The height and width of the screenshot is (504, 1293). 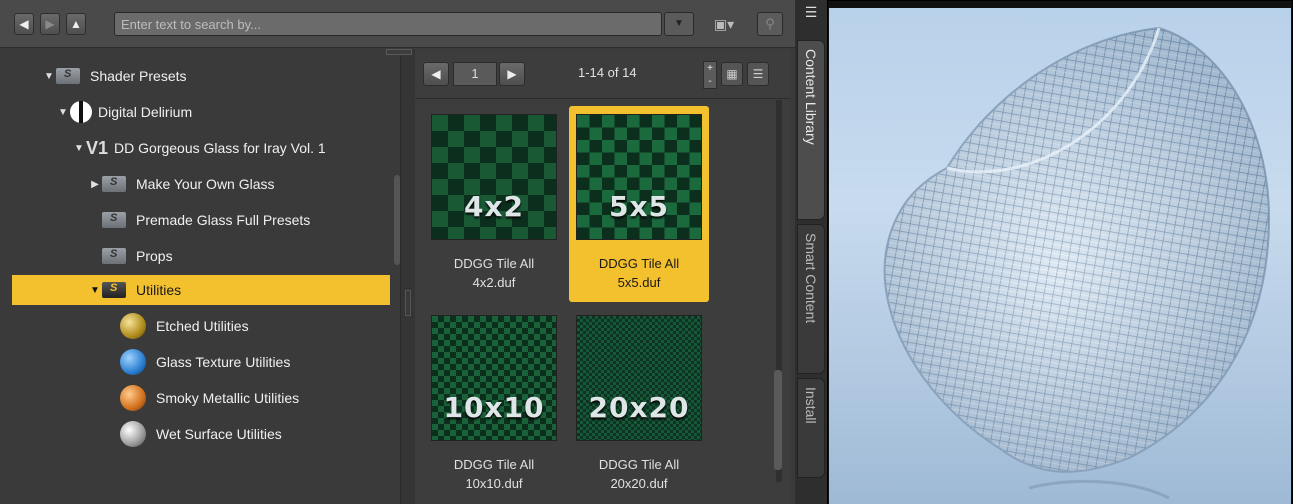 What do you see at coordinates (388, 24) in the screenshot?
I see `search-input` at bounding box center [388, 24].